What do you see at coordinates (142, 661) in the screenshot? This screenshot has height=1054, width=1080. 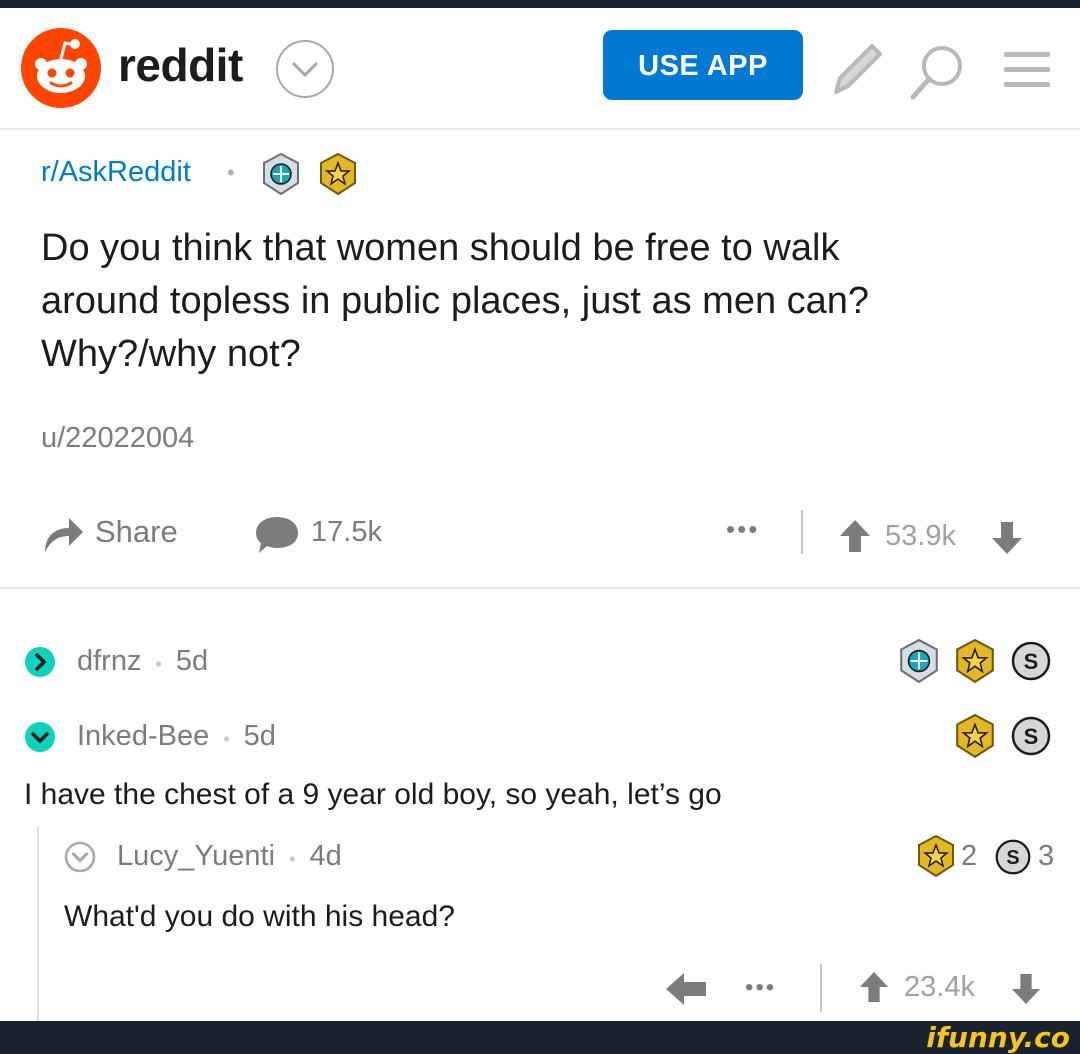 I see `comment-author-row: dfrnz • 5d` at bounding box center [142, 661].